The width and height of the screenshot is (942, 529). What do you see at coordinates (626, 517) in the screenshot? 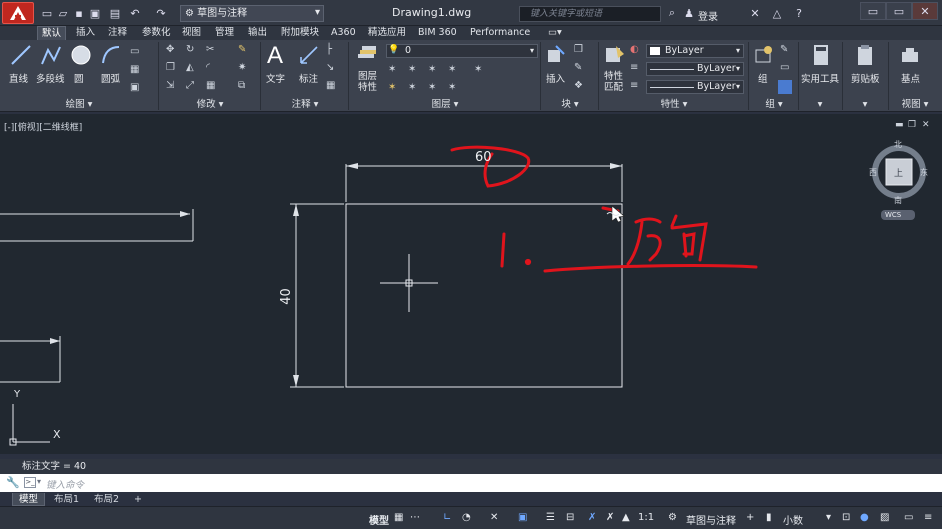
I see `annotation-scale-icon: ▲` at bounding box center [626, 517].